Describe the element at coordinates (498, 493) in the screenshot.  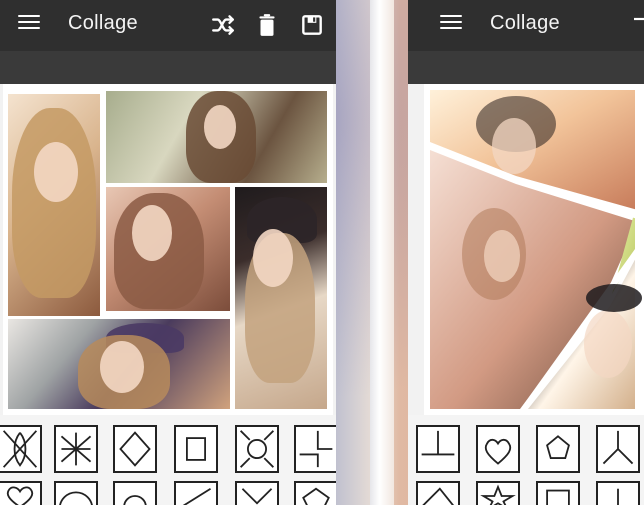
I see `layout-tile-star-partial` at that location.